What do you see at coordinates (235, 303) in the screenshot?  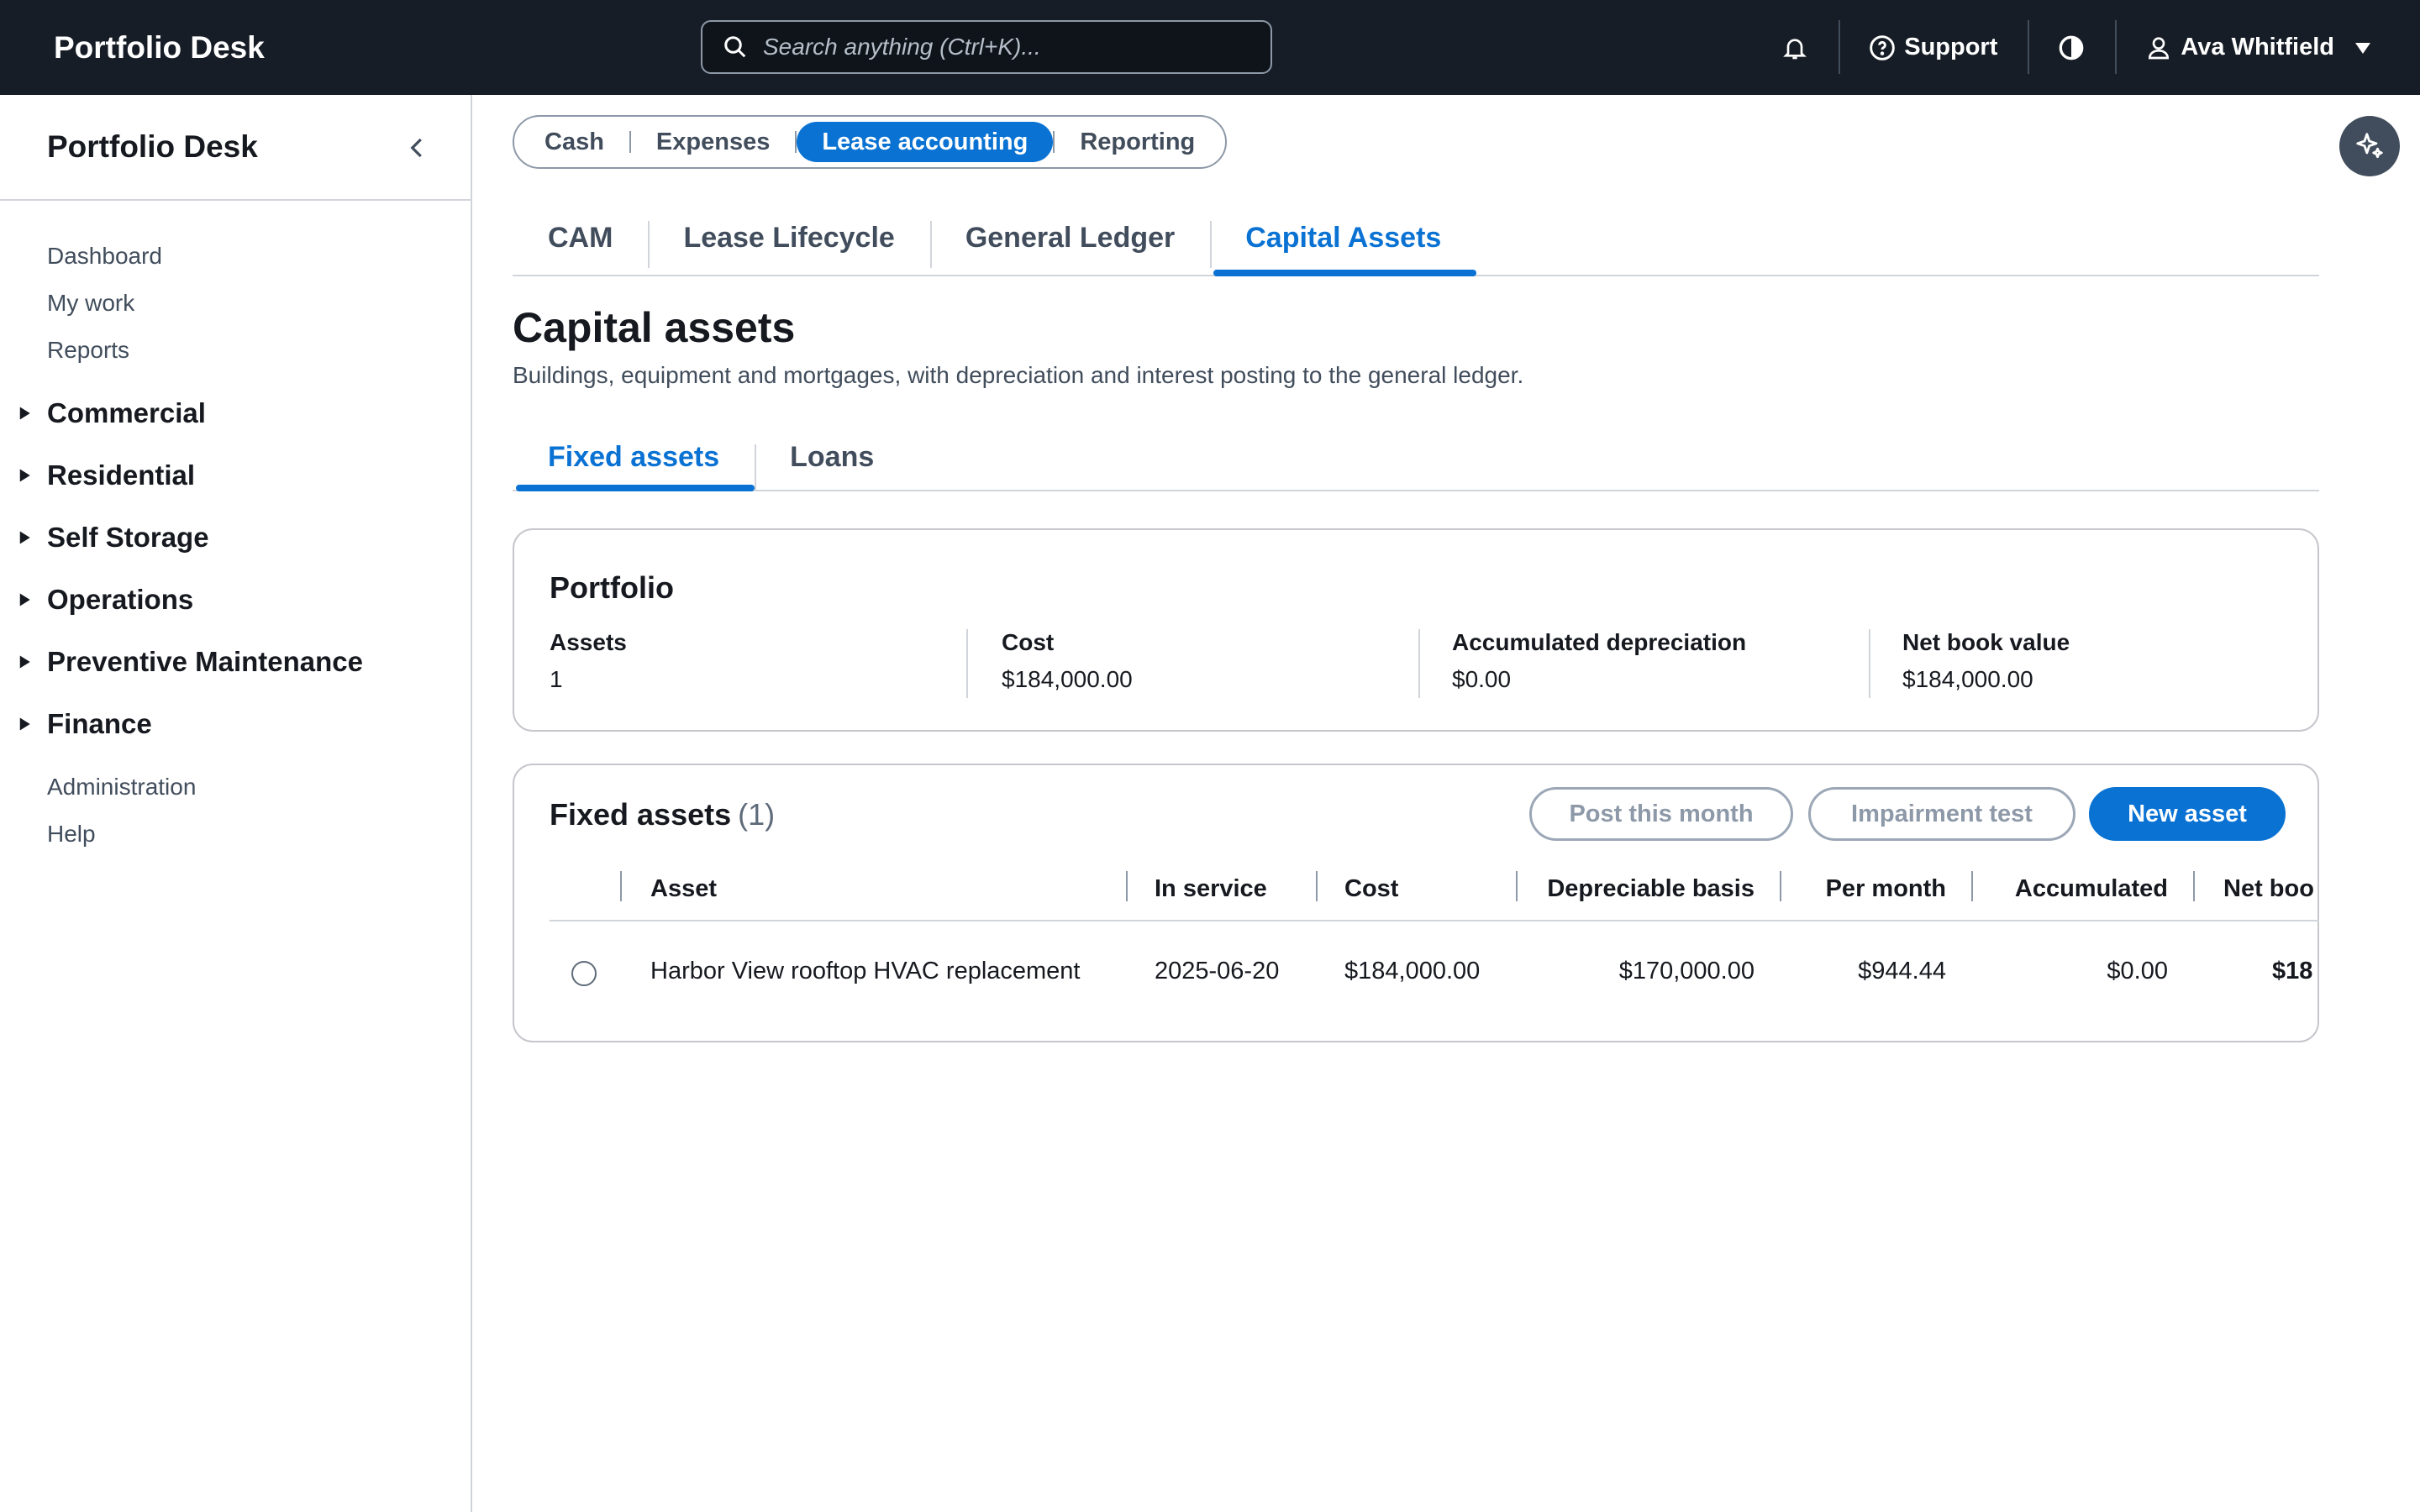 I see `nav-link-my-work: My work` at bounding box center [235, 303].